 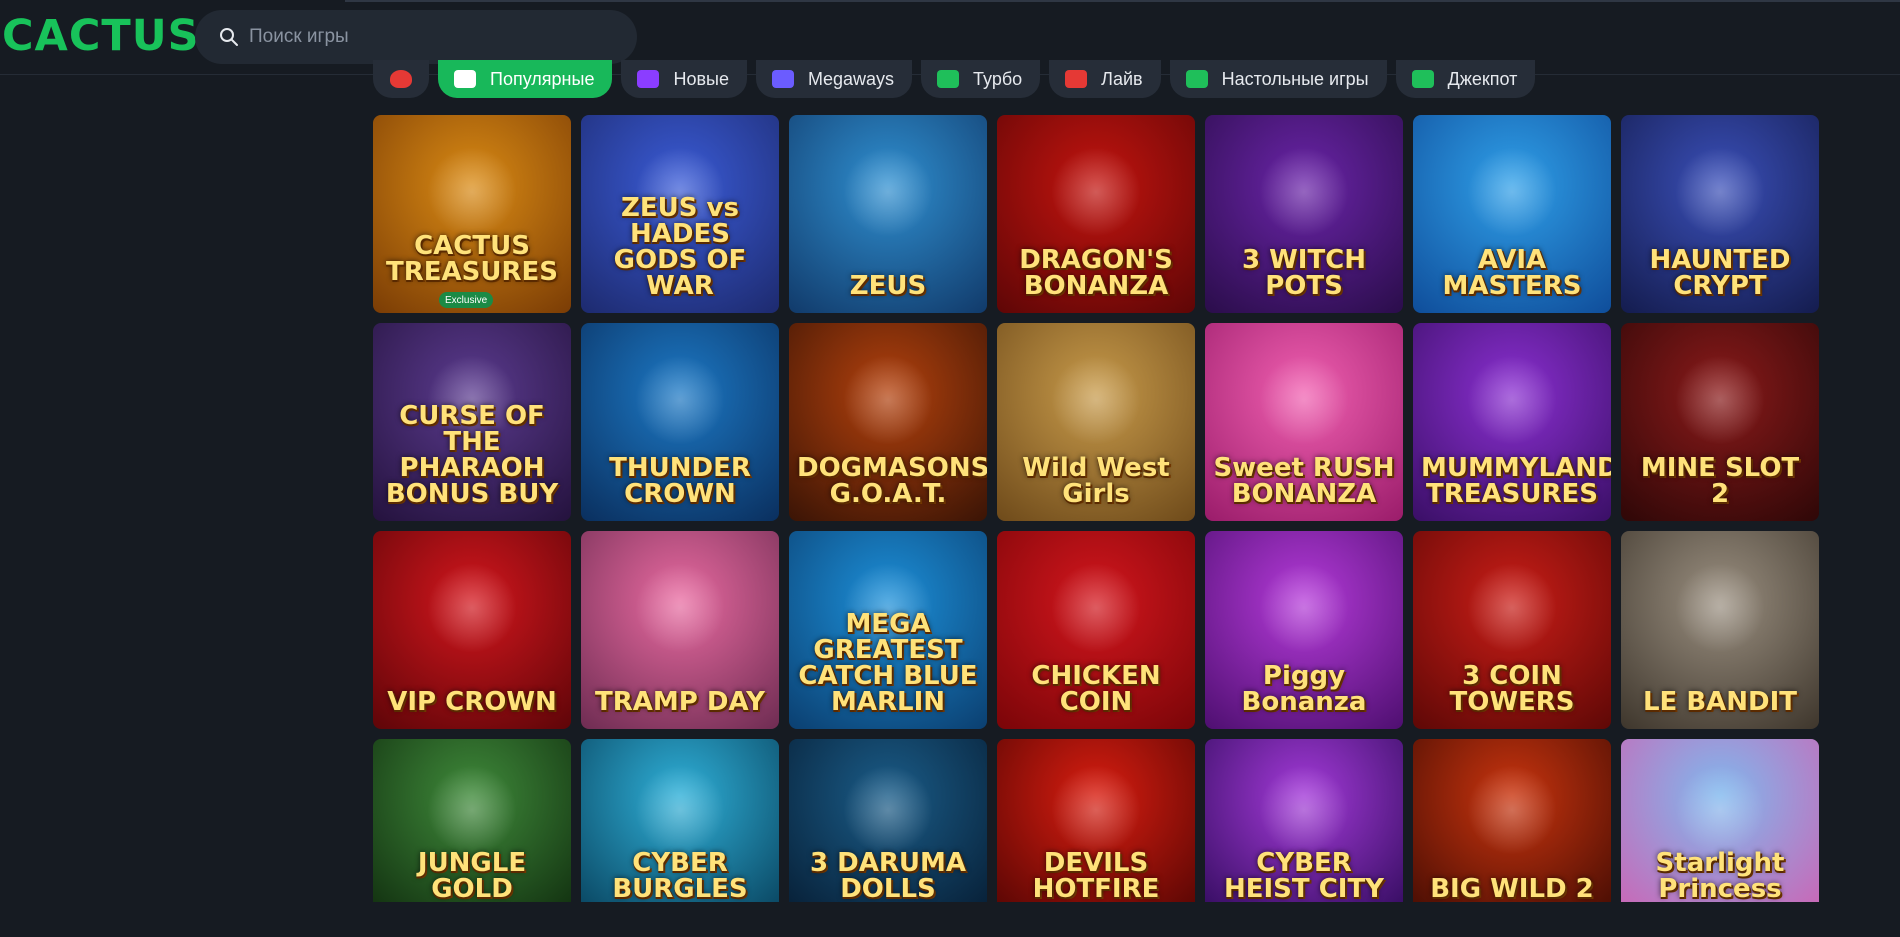 What do you see at coordinates (472, 259) in the screenshot?
I see `game-title: CACTUS TREASURES` at bounding box center [472, 259].